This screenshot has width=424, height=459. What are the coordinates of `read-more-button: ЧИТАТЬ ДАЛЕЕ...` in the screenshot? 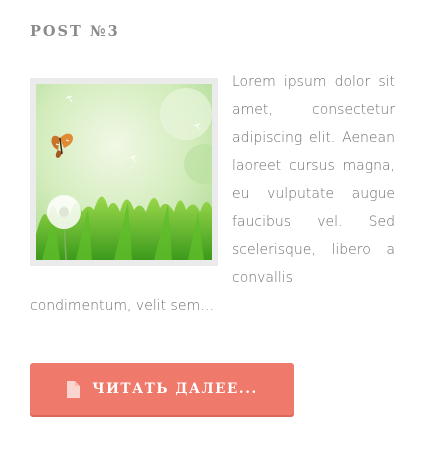 It's located at (162, 389).